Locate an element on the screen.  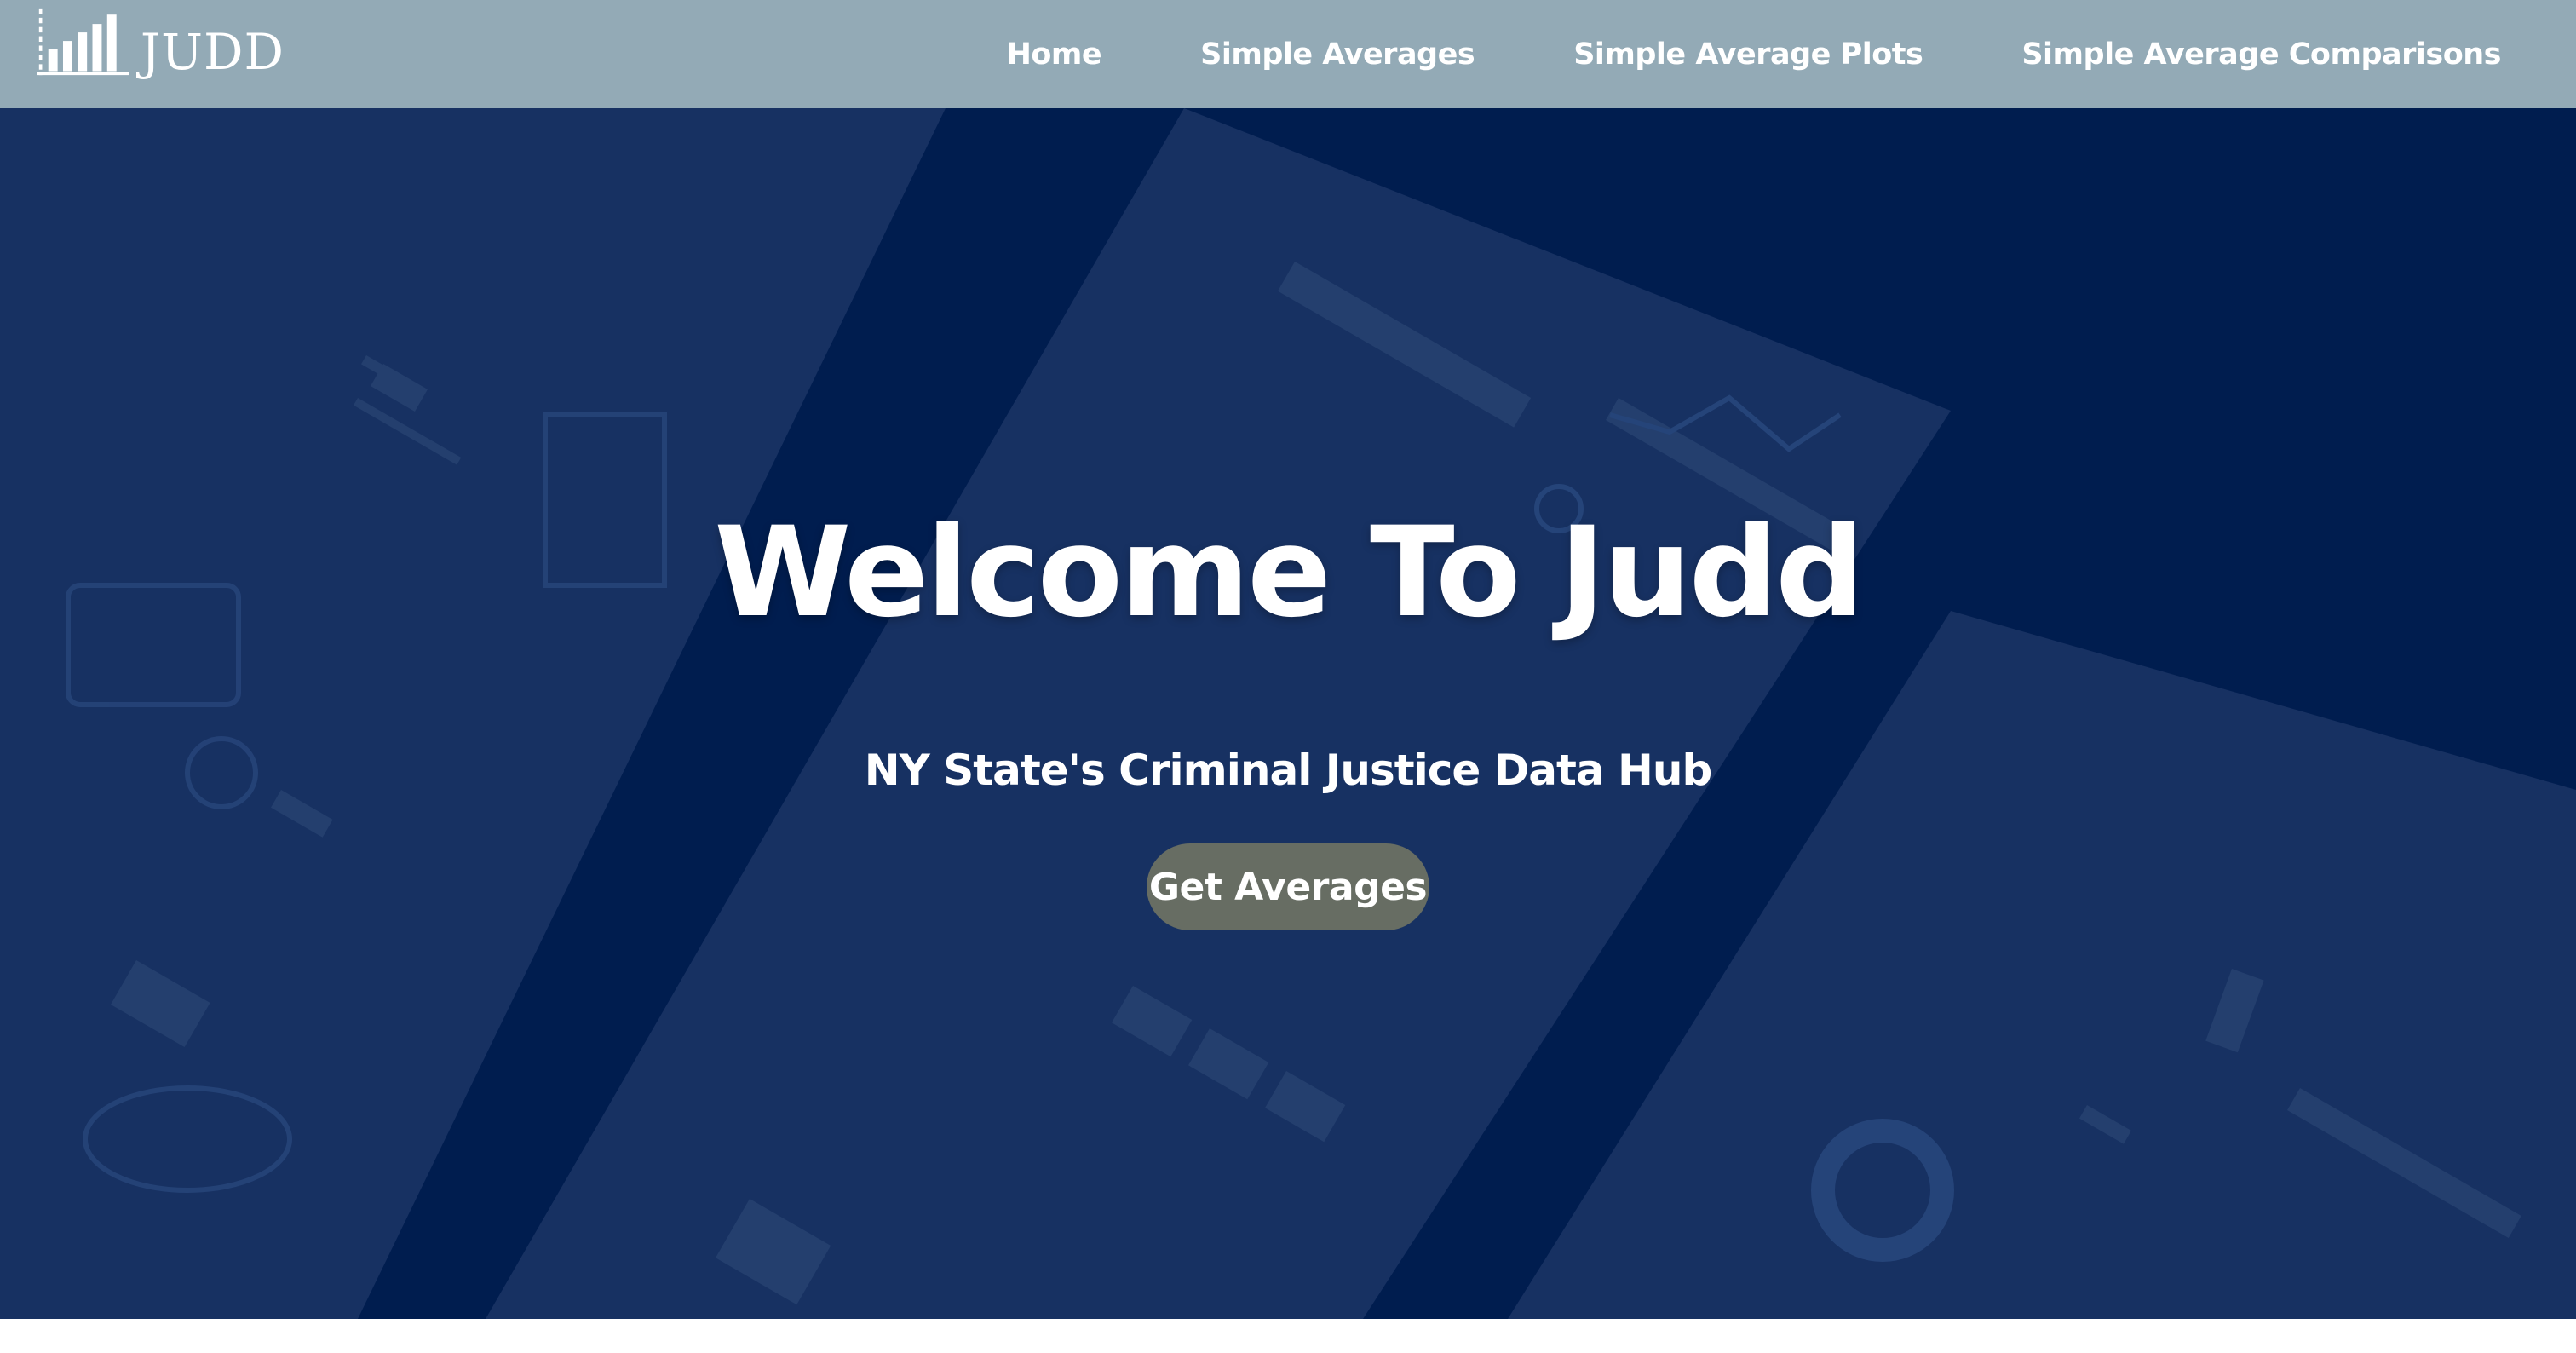
nav-link-simple-average-comparisons: Simple Average Comparisons is located at coordinates (2261, 54).